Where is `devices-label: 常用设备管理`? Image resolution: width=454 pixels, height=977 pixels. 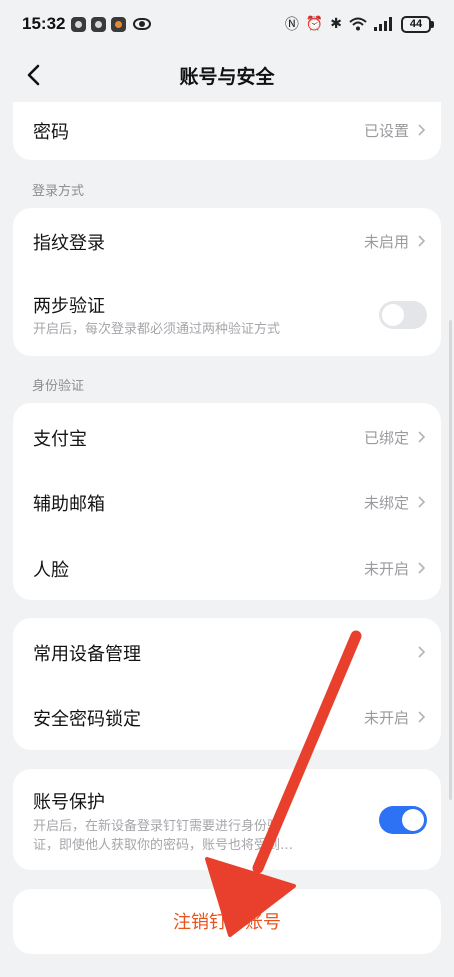
devices-label: 常用设备管理 is located at coordinates (87, 654).